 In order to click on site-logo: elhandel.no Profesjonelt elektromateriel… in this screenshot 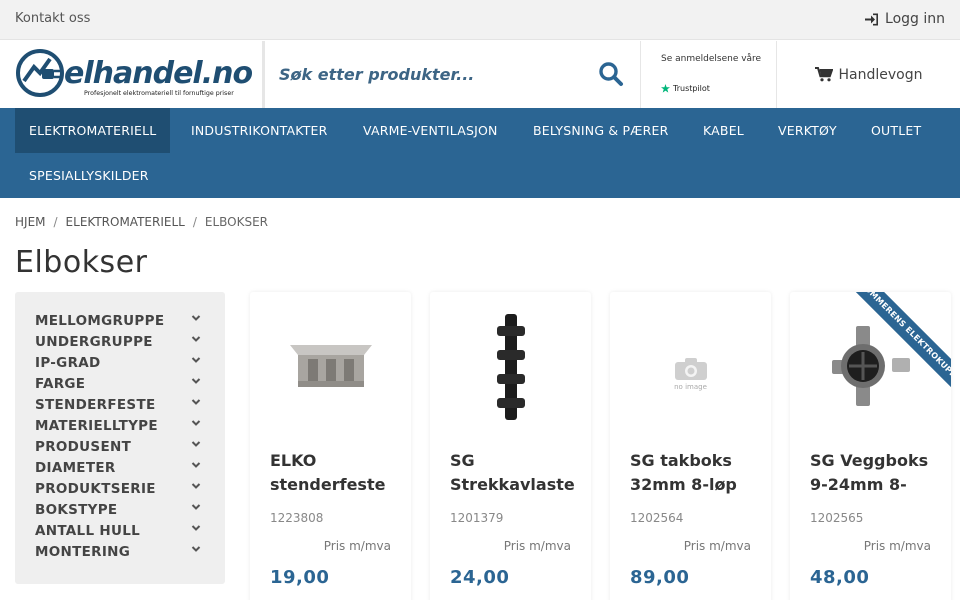, I will do `click(138, 75)`.